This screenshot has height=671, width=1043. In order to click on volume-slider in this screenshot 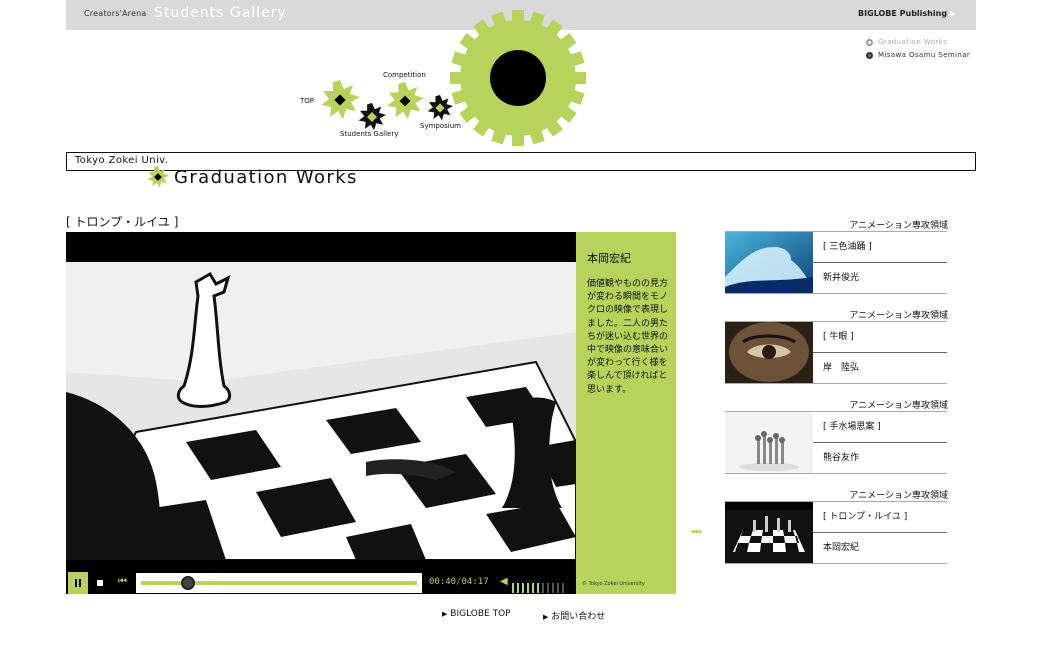, I will do `click(541, 585)`.